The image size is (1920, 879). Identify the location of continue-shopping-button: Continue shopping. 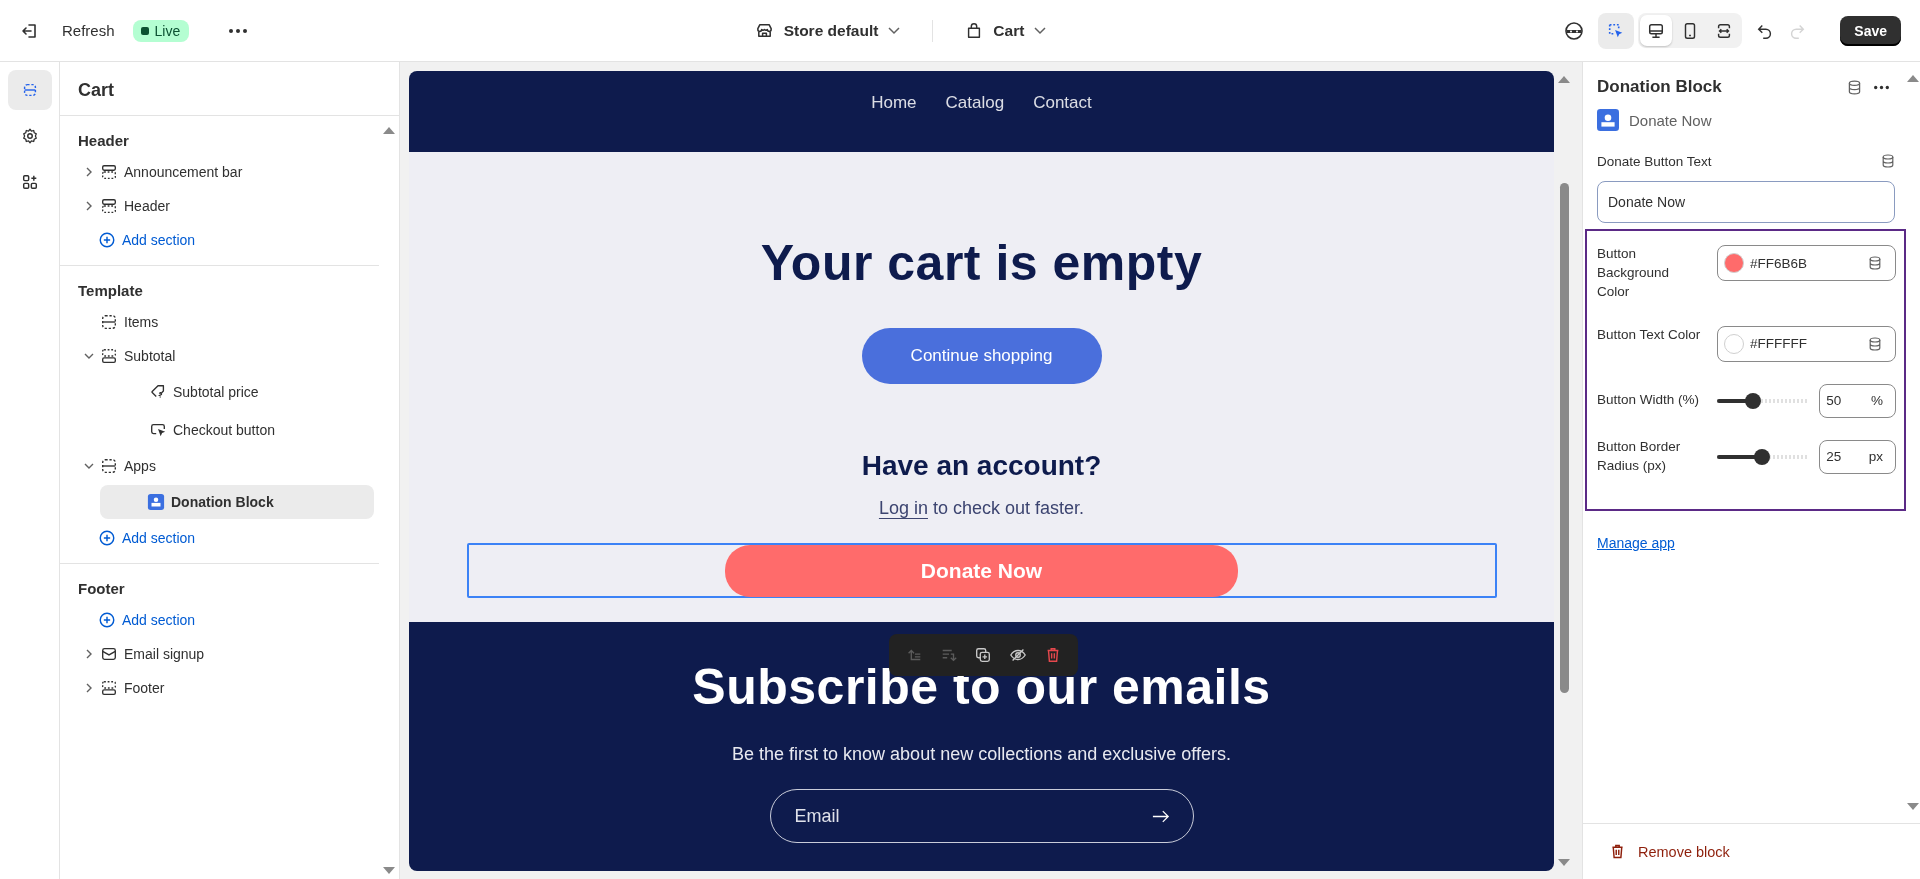
(981, 356).